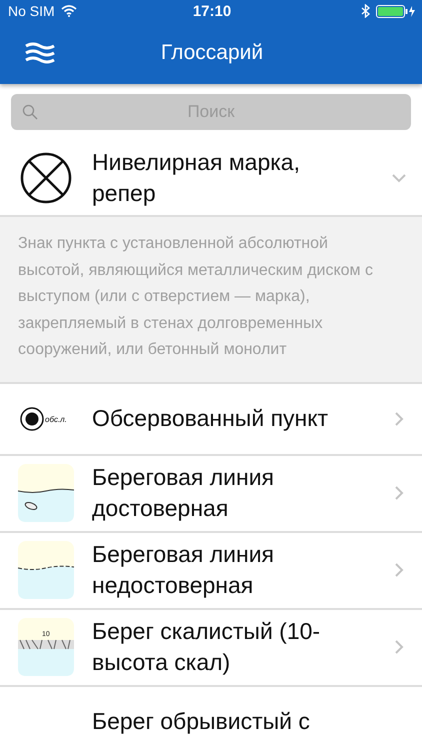 Image resolution: width=422 pixels, height=750 pixels. I want to click on entry-title: Берег скалистый (10-высота скал), so click(207, 647).